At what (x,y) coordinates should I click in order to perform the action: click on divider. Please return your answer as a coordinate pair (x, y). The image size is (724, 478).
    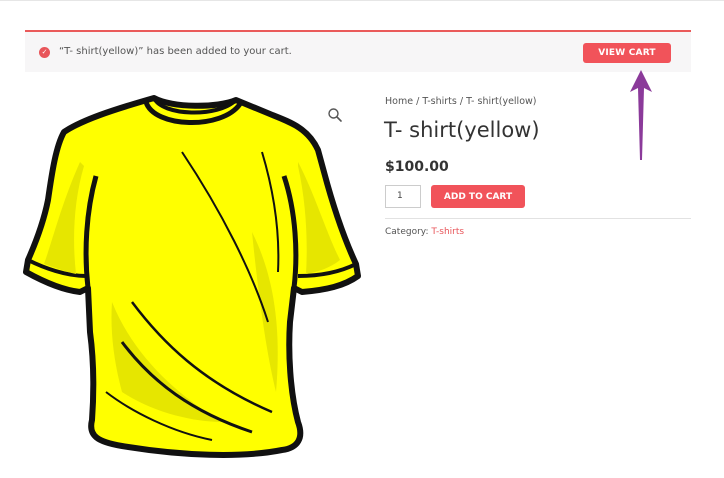
    Looking at the image, I should click on (538, 218).